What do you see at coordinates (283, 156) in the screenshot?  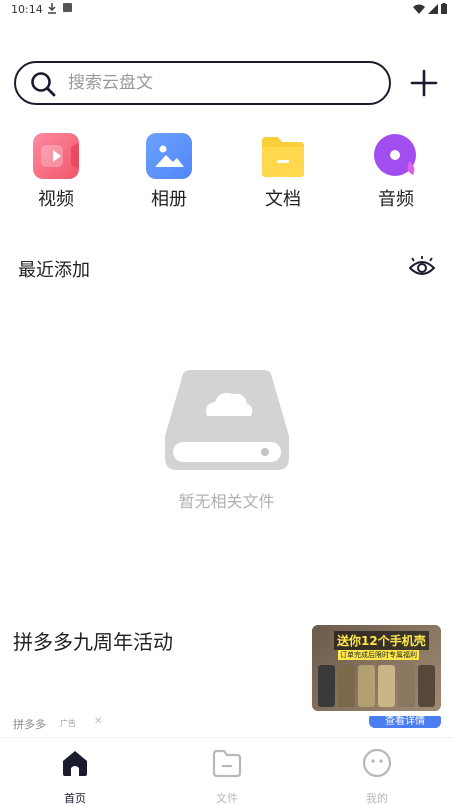 I see `document-folder-icon` at bounding box center [283, 156].